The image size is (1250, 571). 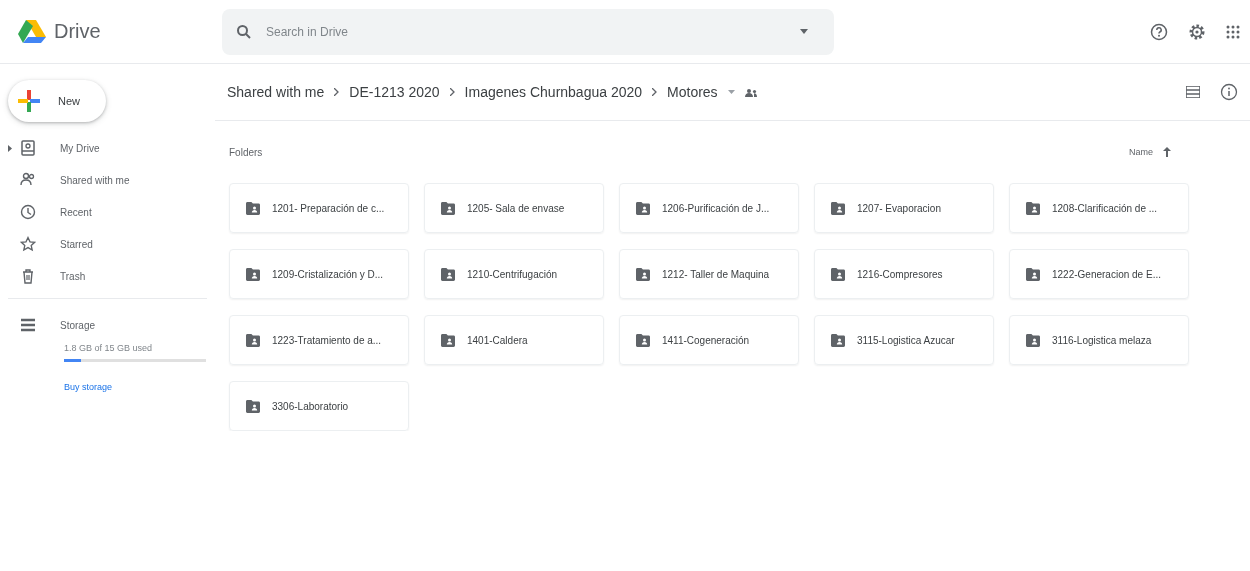 I want to click on folder-card: 3115-Logistica Azucar, so click(x=904, y=340).